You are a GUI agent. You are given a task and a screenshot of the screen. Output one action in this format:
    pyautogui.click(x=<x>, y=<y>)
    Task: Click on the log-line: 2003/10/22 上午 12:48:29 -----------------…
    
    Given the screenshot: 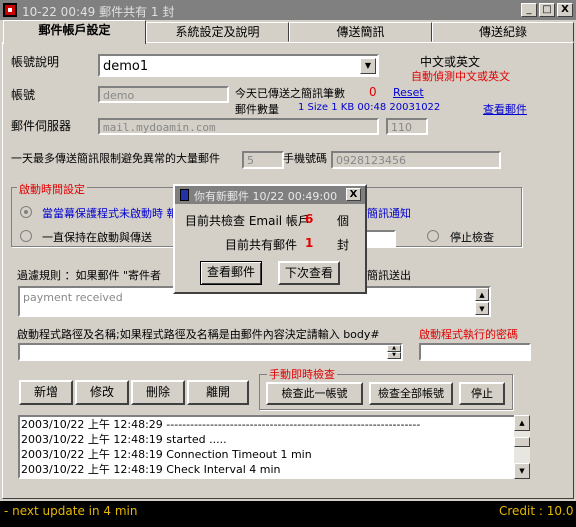 What is the action you would take?
    pyautogui.click(x=221, y=424)
    